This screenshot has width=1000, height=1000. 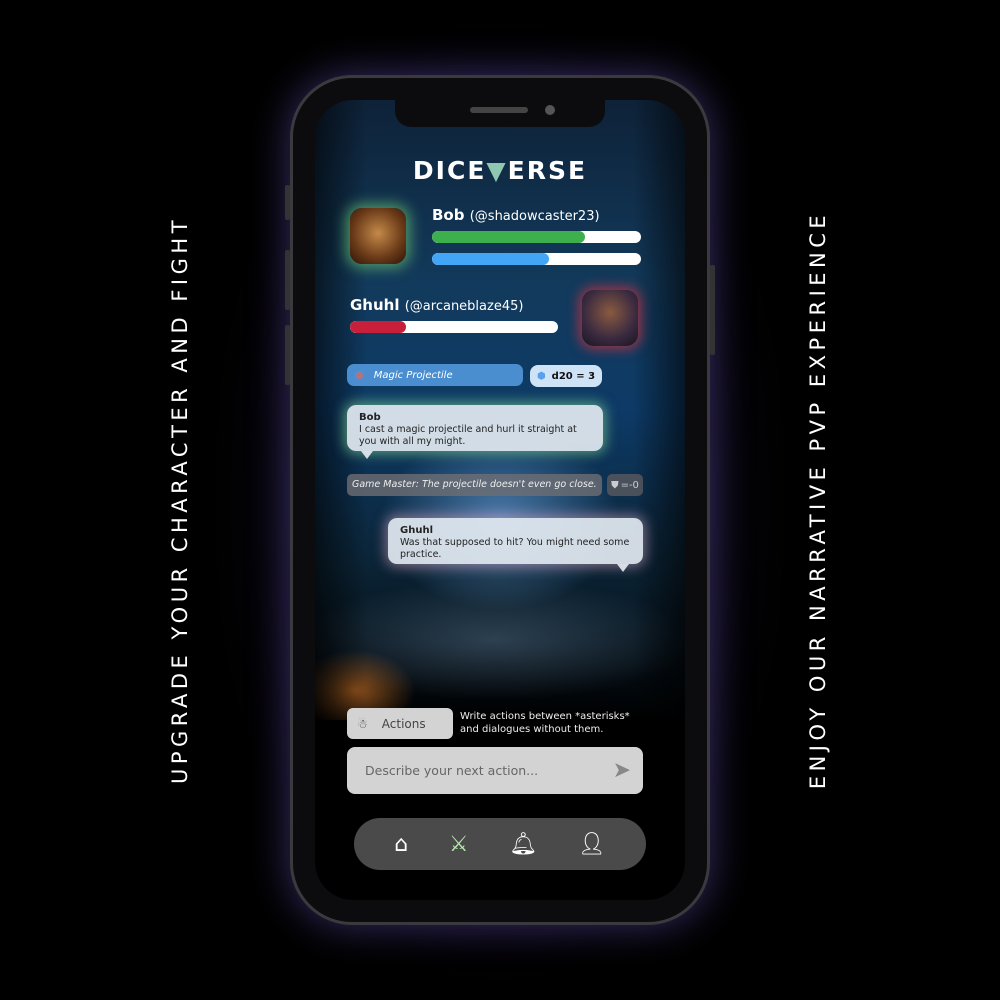 What do you see at coordinates (413, 375) in the screenshot?
I see `skill-label: Magic Projectile` at bounding box center [413, 375].